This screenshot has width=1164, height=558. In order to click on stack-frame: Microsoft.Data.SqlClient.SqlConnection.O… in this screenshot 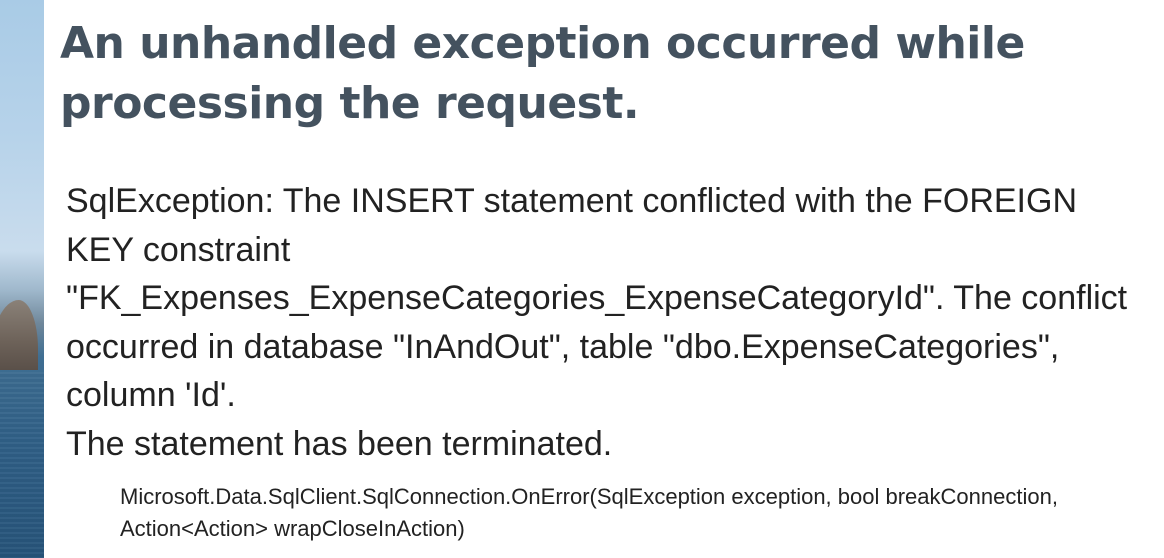, I will do `click(600, 513)`.